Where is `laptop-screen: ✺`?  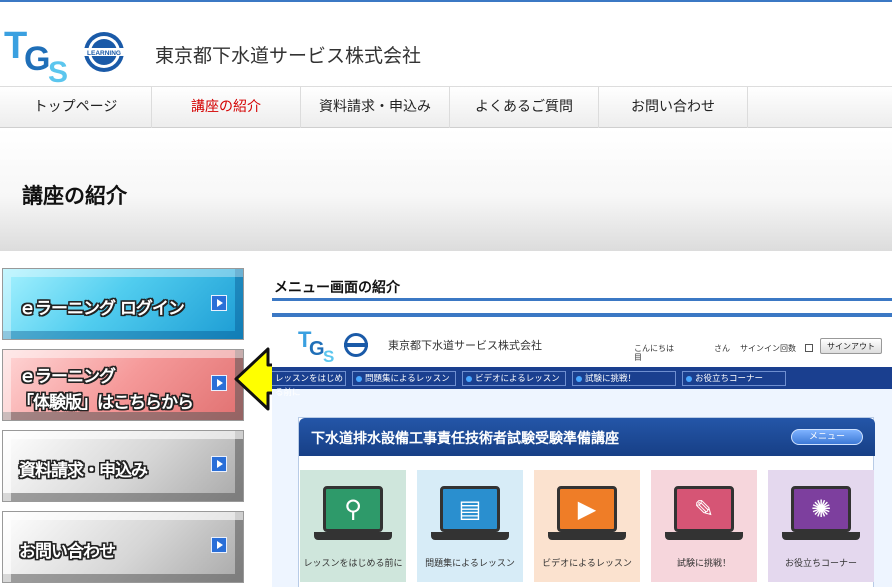
laptop-screen: ✺ is located at coordinates (821, 509).